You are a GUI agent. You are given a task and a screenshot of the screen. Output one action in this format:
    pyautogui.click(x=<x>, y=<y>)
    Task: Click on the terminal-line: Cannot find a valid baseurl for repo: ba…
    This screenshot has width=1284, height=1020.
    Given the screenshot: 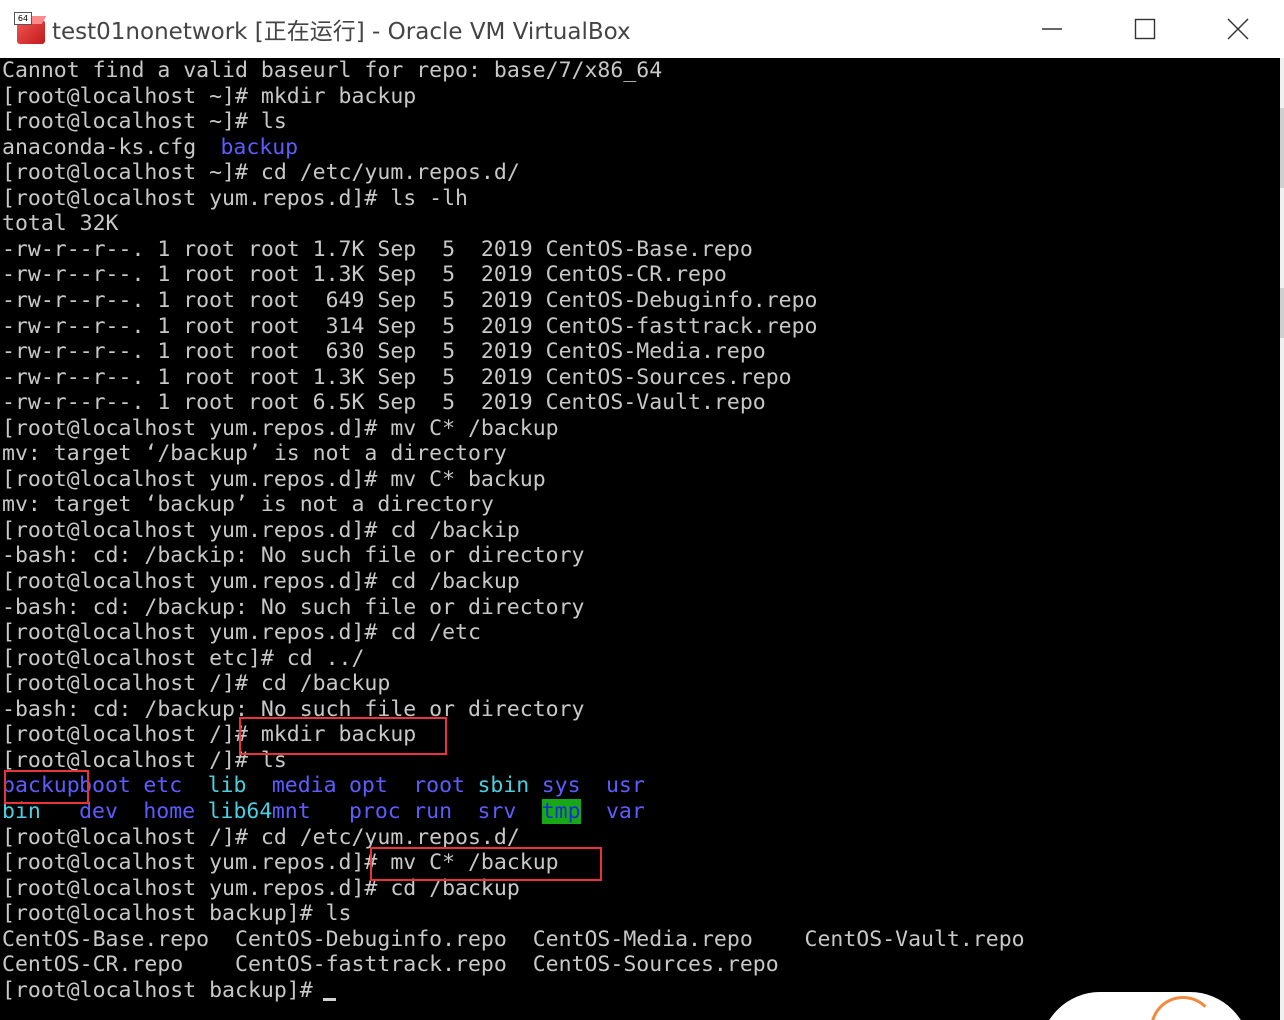 What is the action you would take?
    pyautogui.click(x=332, y=70)
    